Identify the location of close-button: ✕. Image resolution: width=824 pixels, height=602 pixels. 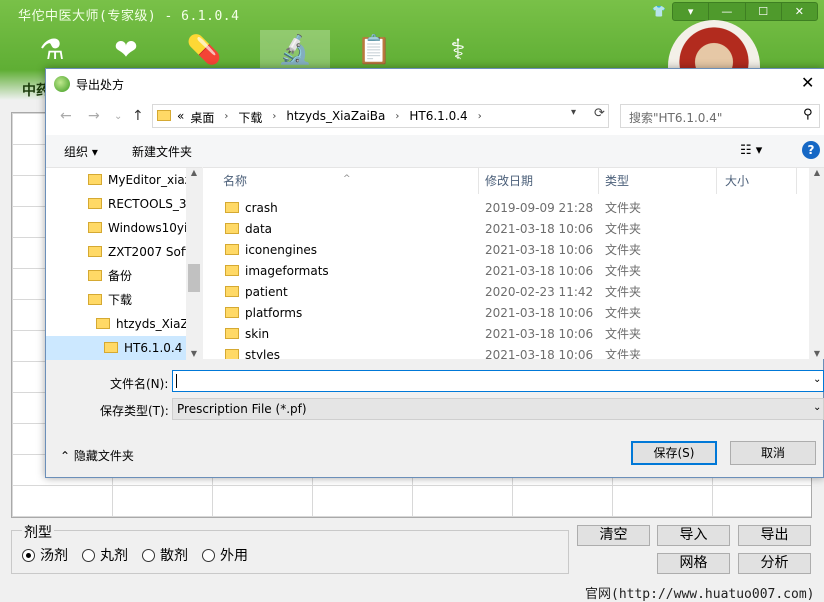
(799, 11).